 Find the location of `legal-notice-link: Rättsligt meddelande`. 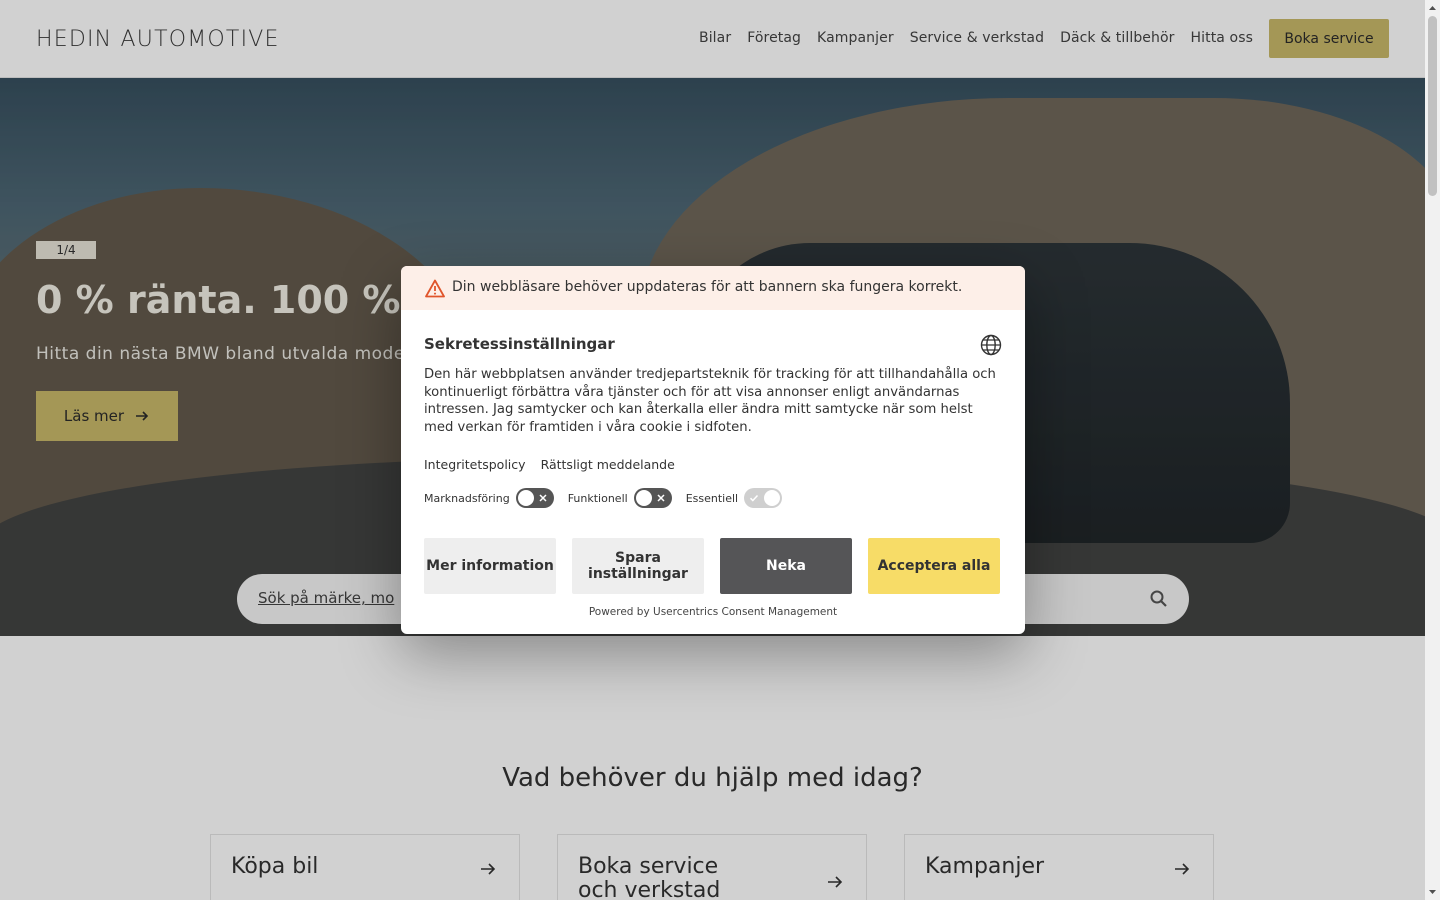

legal-notice-link: Rättsligt meddelande is located at coordinates (608, 464).